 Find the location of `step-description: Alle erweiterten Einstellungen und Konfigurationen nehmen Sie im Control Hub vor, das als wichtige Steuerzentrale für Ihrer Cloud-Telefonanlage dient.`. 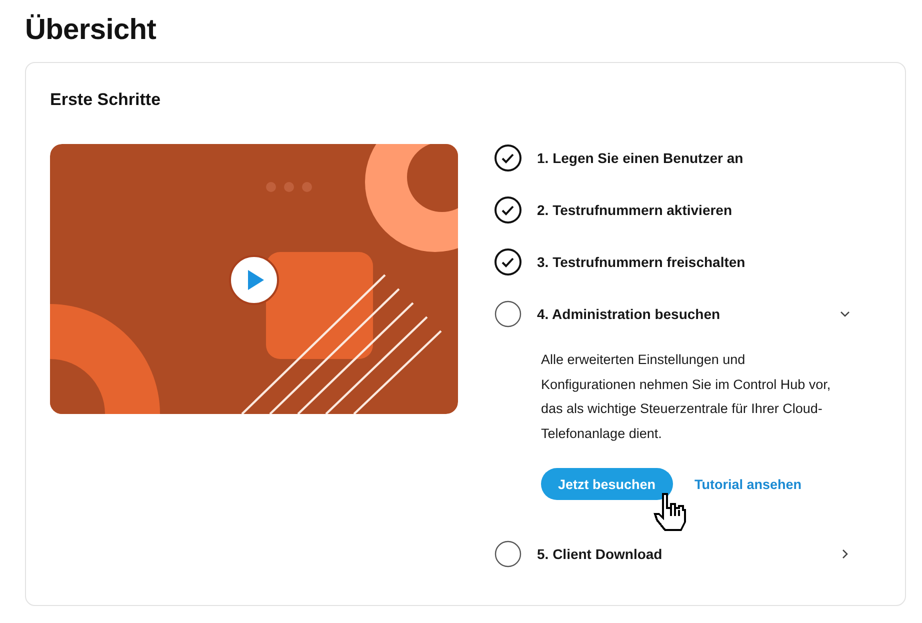

step-description: Alle erweiterten Einstellungen und Konfigurationen nehmen Sie im Control Hub vor, das als wichtige Steuerzentrale für Ihrer Cloud-Telefonanlage dient. is located at coordinates (686, 397).